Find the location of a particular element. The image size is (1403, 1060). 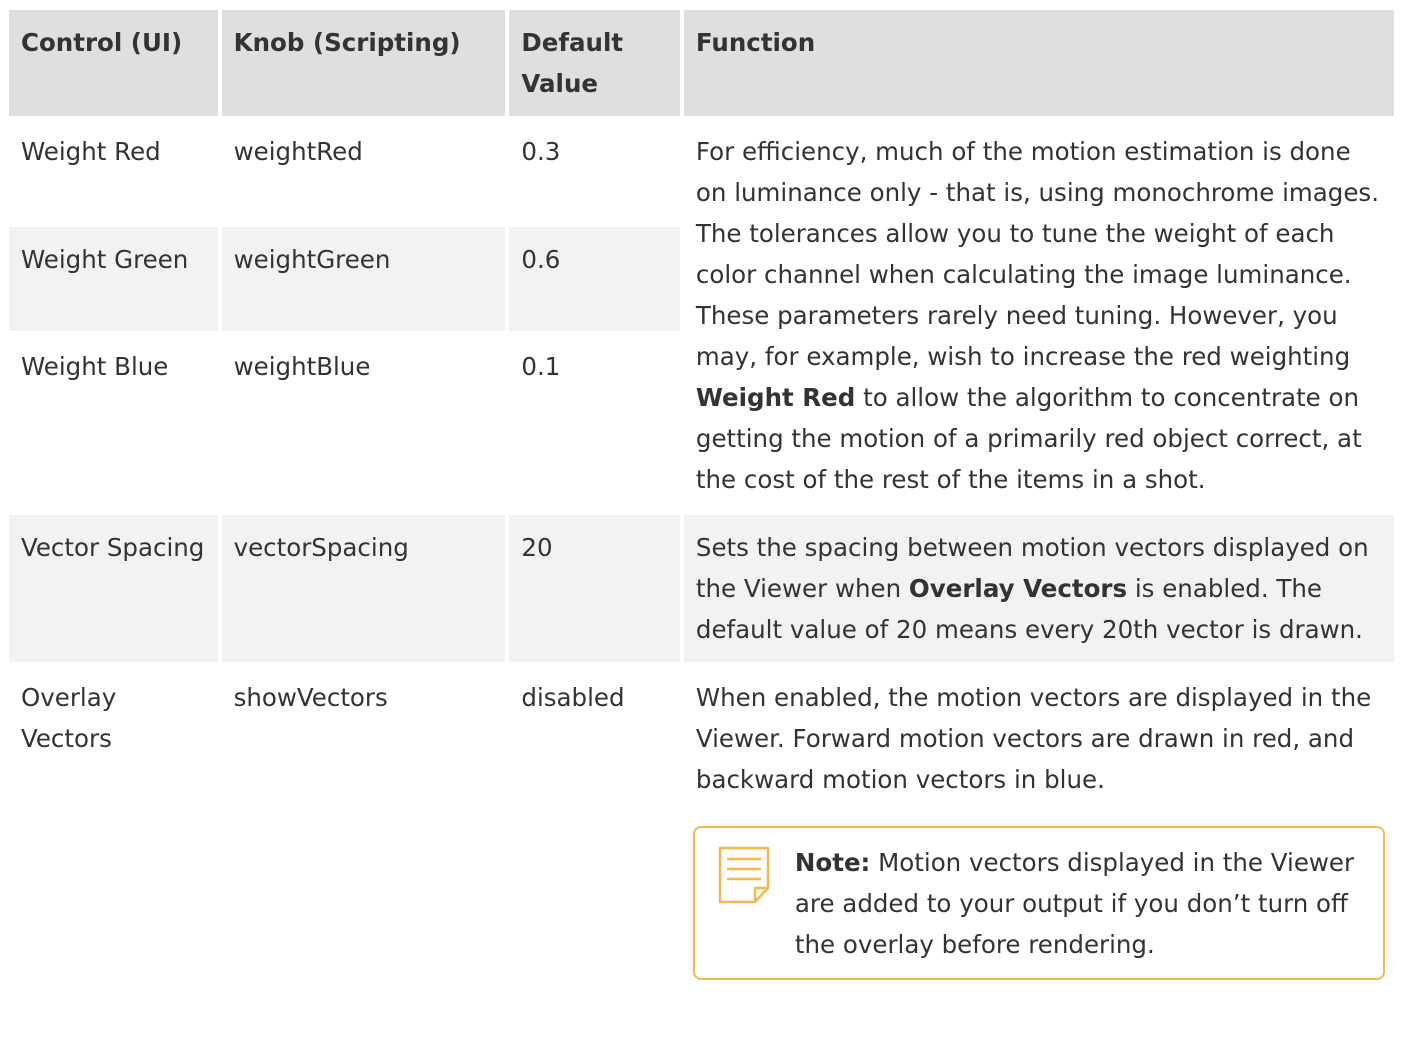

knob-cell: vectorSpacing is located at coordinates (363, 588).